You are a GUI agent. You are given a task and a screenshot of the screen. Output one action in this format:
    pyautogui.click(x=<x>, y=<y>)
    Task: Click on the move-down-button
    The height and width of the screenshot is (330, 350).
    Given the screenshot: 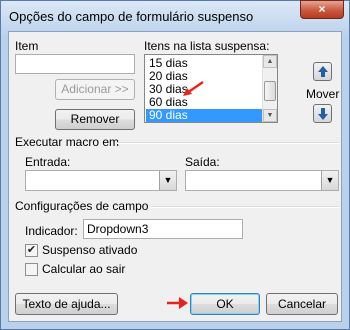 What is the action you would take?
    pyautogui.click(x=322, y=113)
    